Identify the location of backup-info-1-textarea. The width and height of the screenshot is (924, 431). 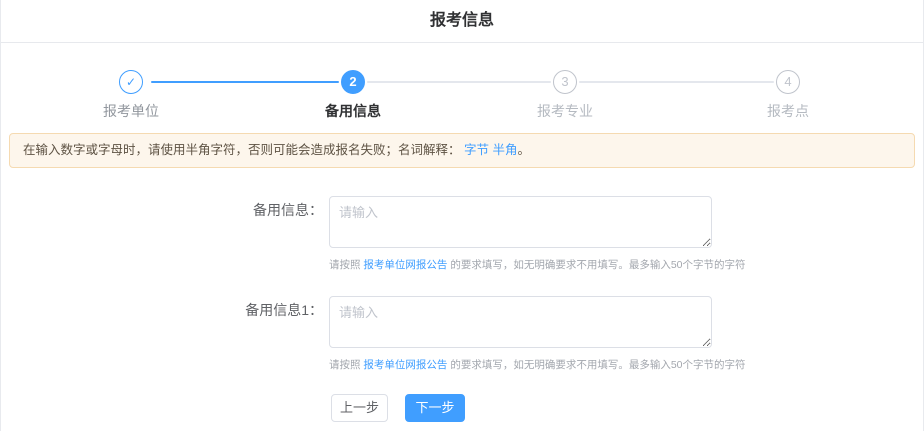
(520, 322).